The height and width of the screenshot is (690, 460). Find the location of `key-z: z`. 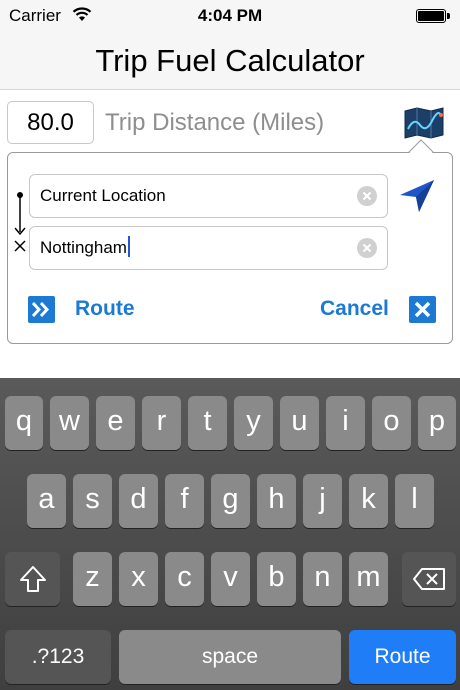

key-z: z is located at coordinates (92, 579).